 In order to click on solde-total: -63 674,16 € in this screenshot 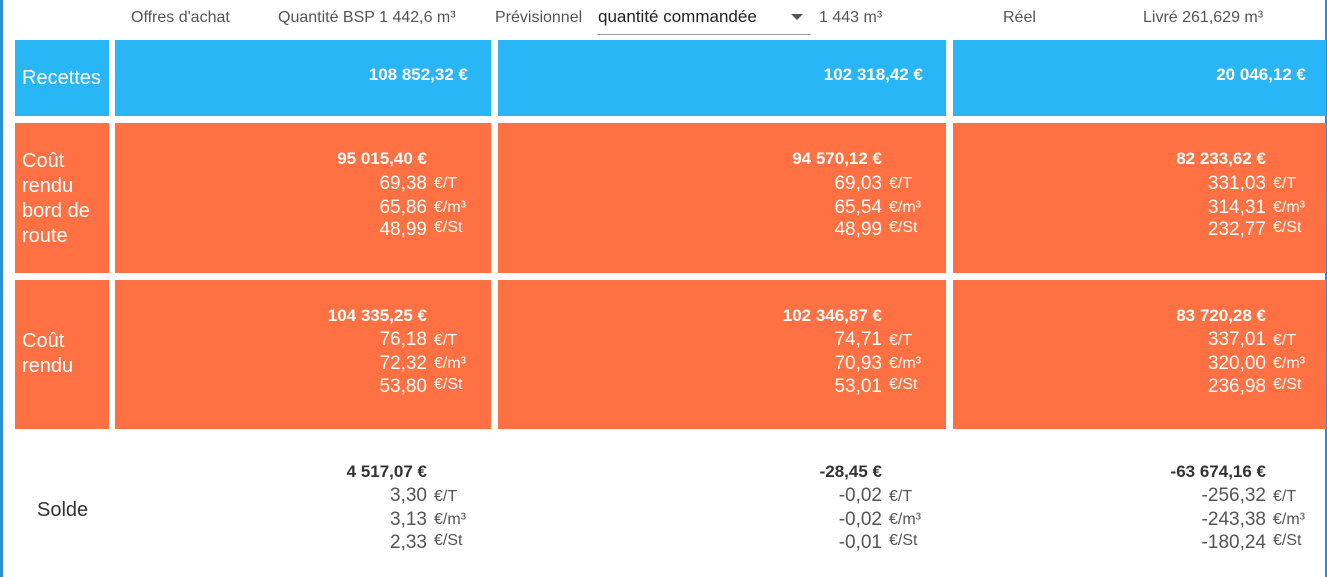, I will do `click(1218, 471)`.